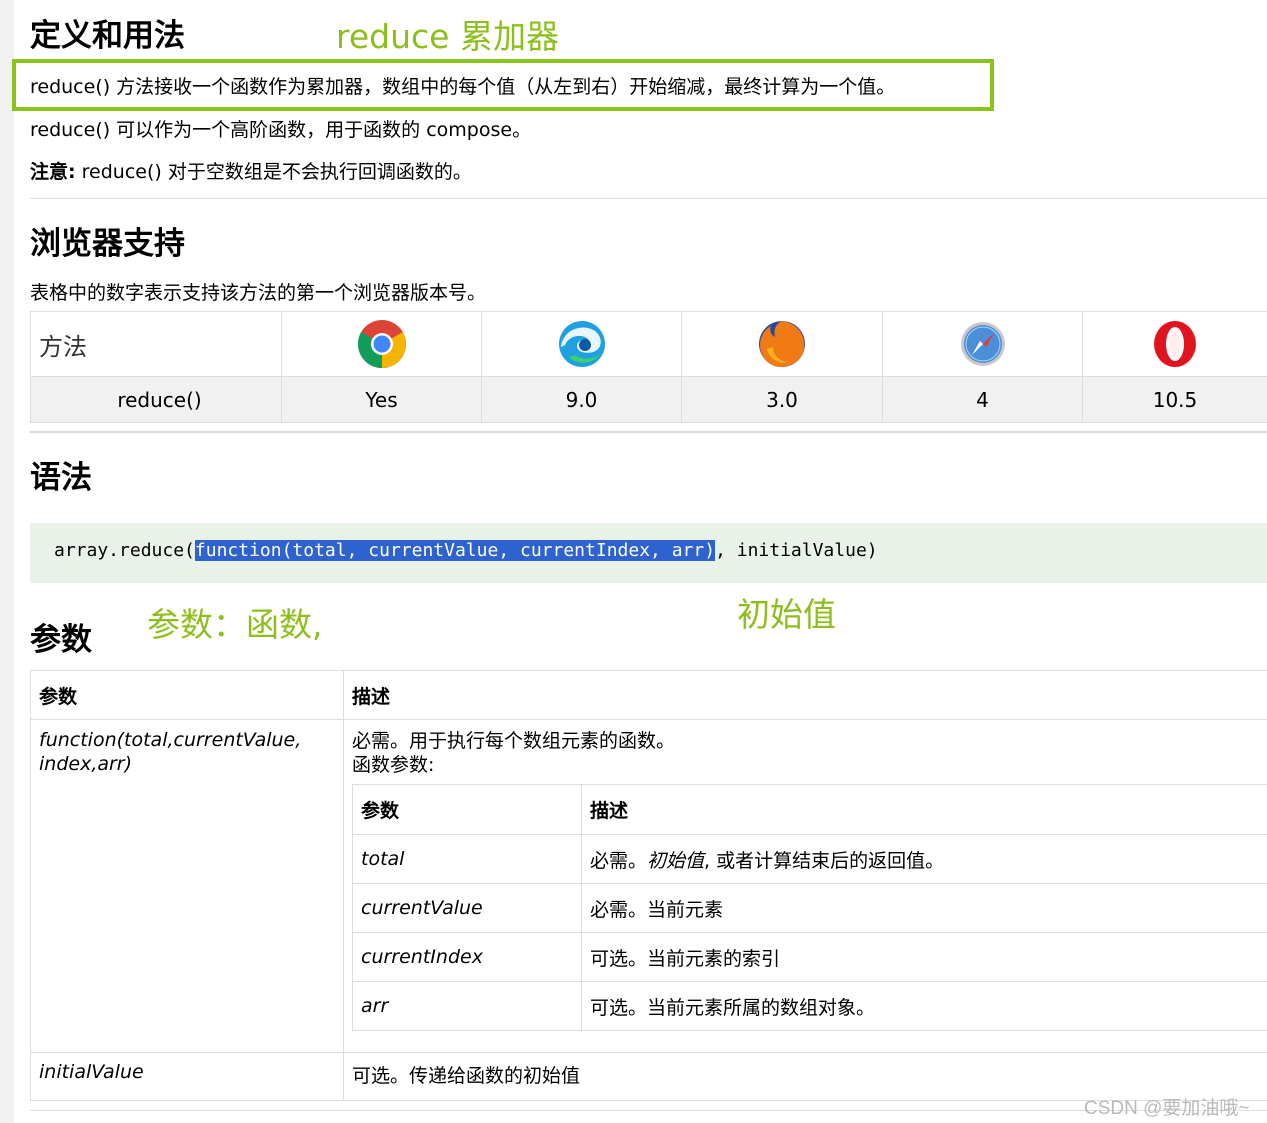 The width and height of the screenshot is (1267, 1123). I want to click on version-opera: 10.5, so click(1174, 399).